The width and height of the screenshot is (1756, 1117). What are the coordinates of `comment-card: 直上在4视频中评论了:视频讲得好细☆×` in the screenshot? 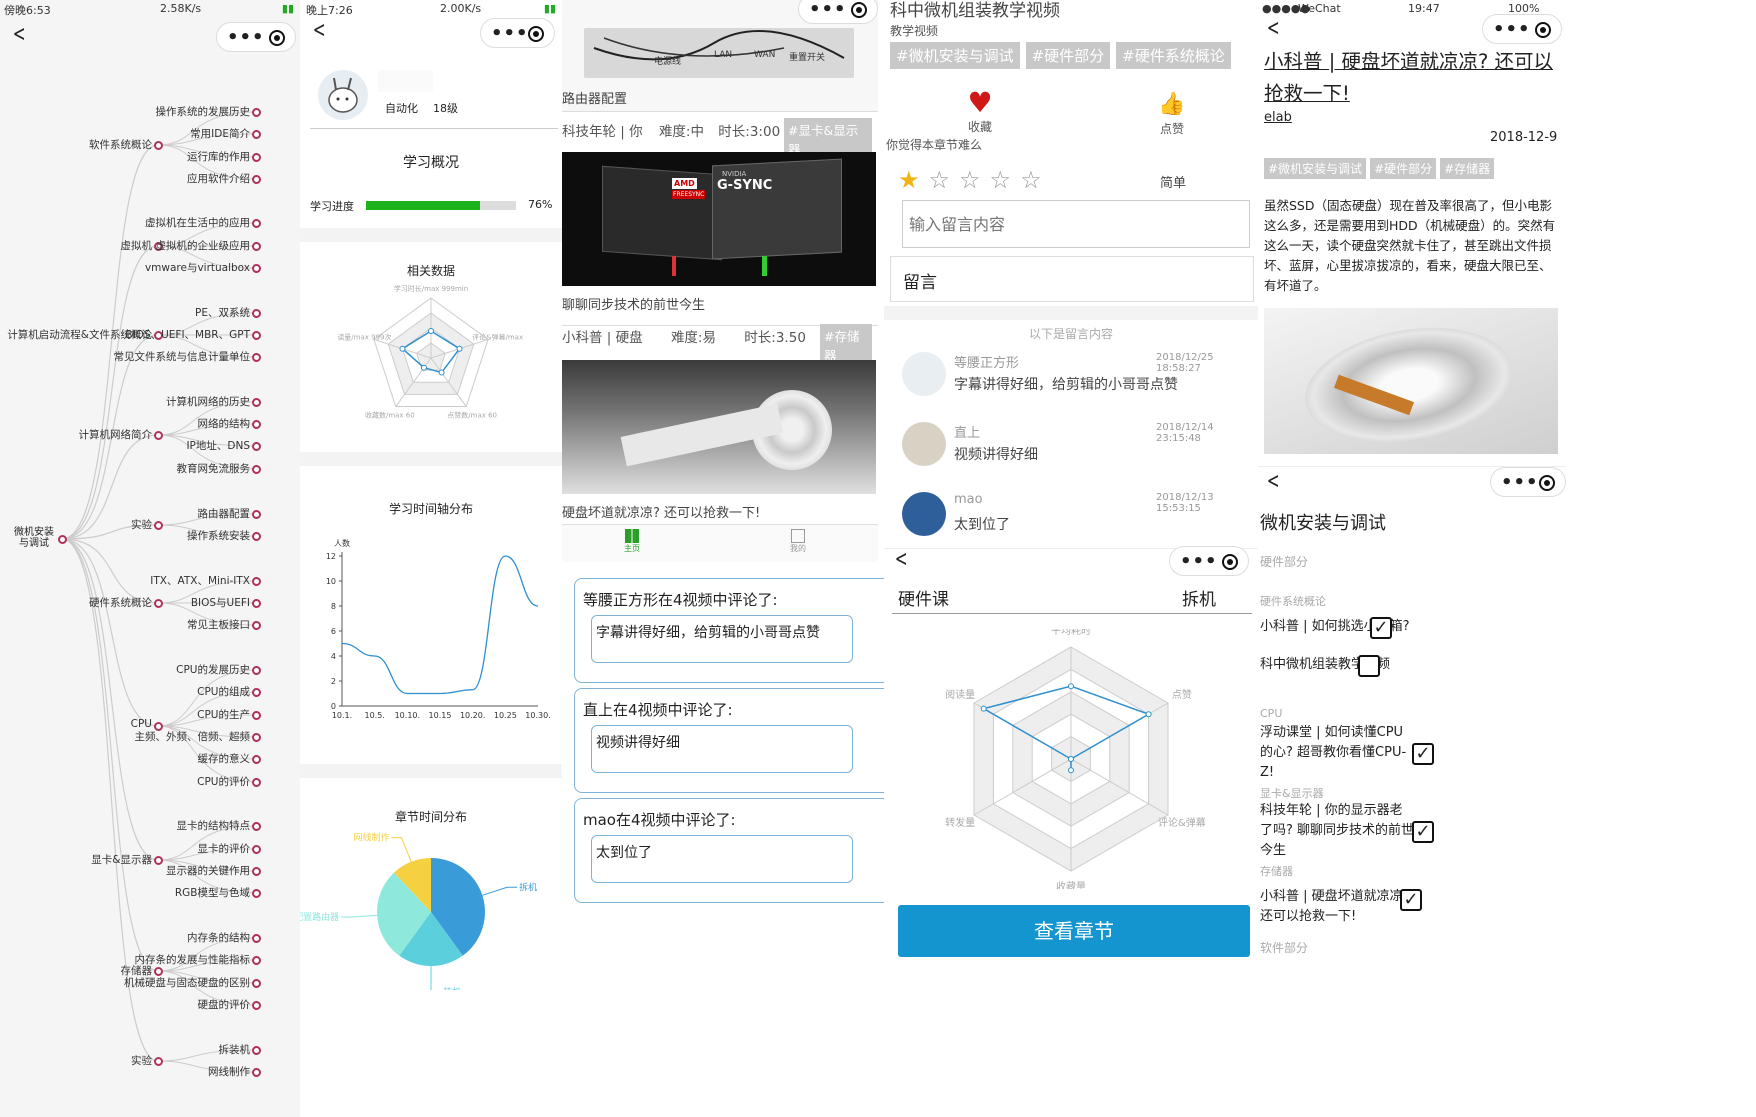 It's located at (729, 740).